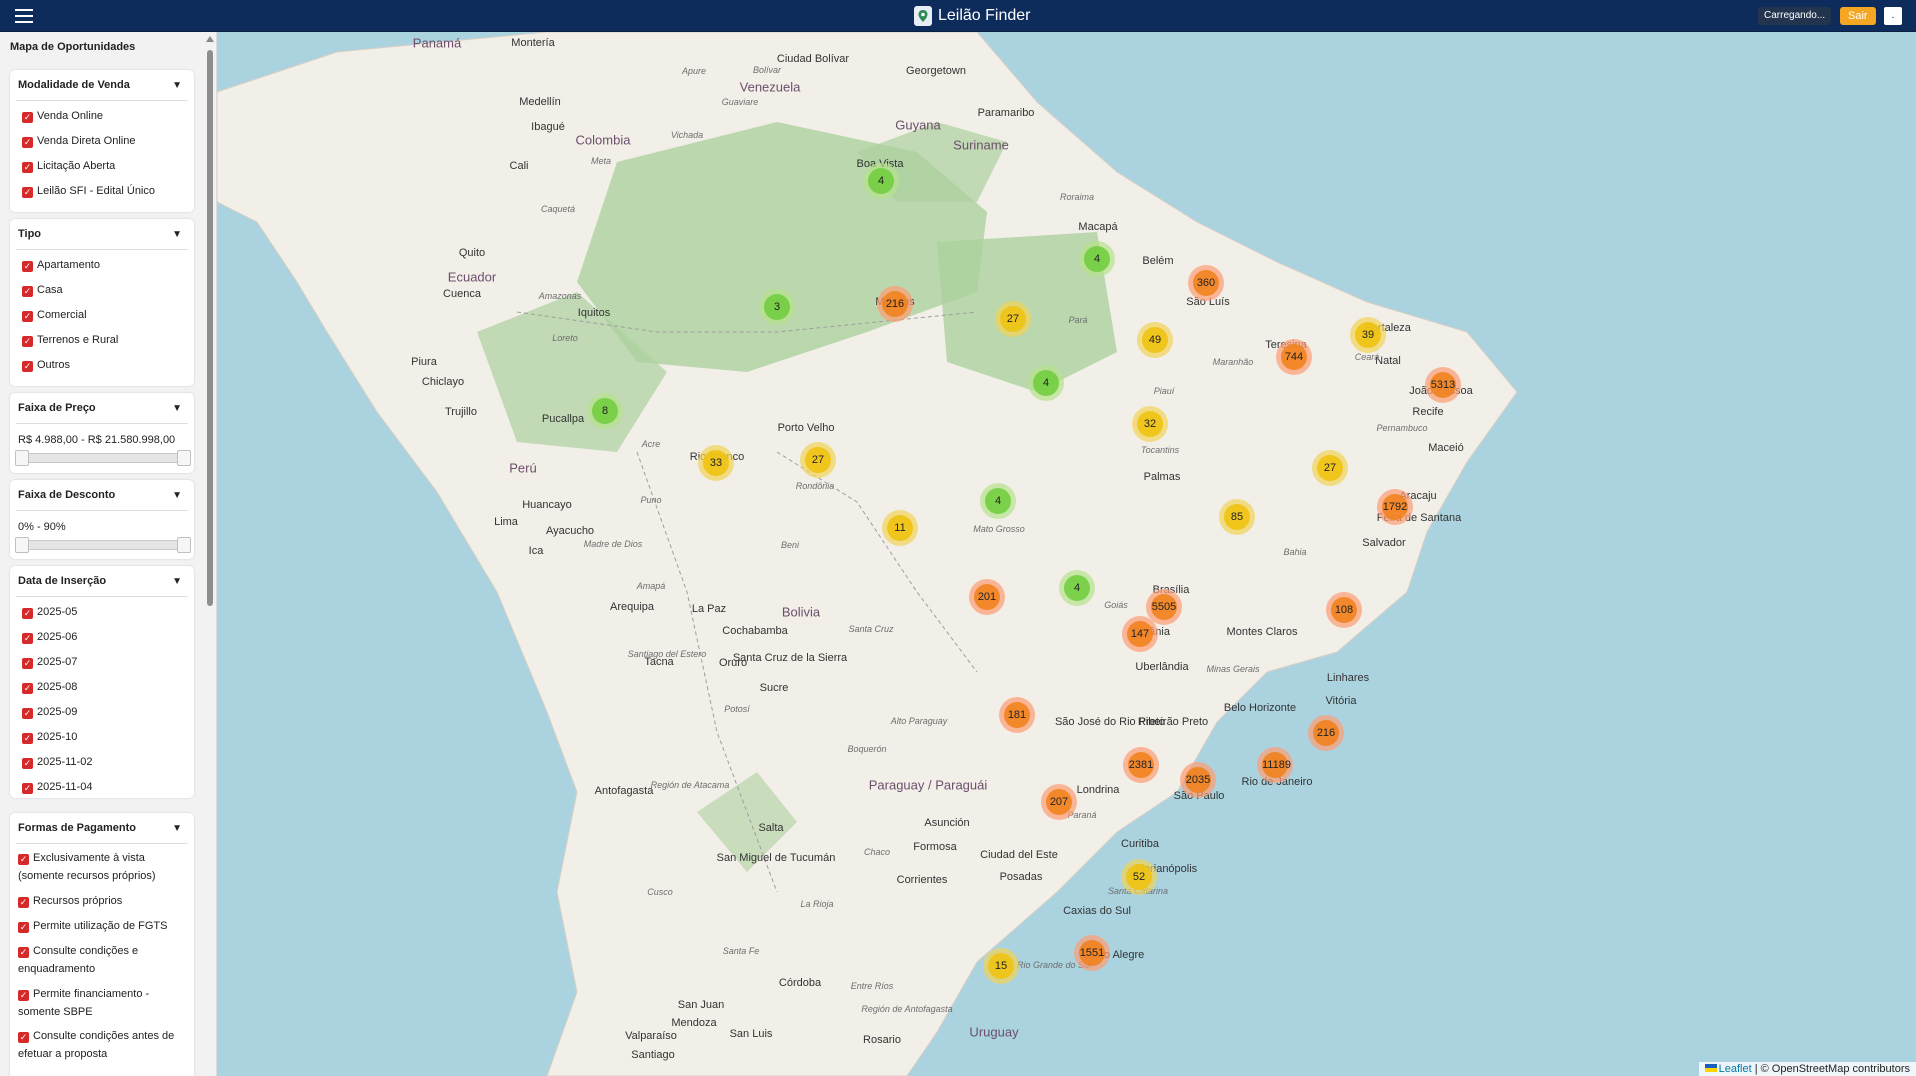 This screenshot has height=1076, width=1916. Describe the element at coordinates (1858, 16) in the screenshot. I see `logout-button: Sair` at that location.